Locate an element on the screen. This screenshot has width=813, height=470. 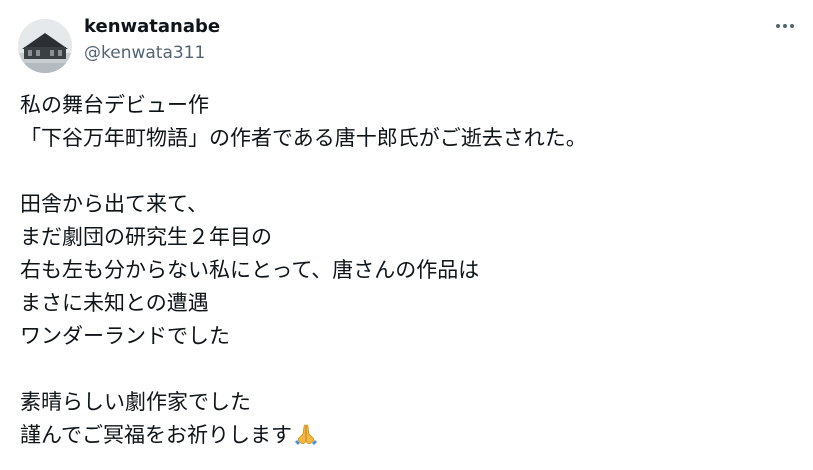
author-block: kenwatanabe @kenwata311 is located at coordinates (152, 40).